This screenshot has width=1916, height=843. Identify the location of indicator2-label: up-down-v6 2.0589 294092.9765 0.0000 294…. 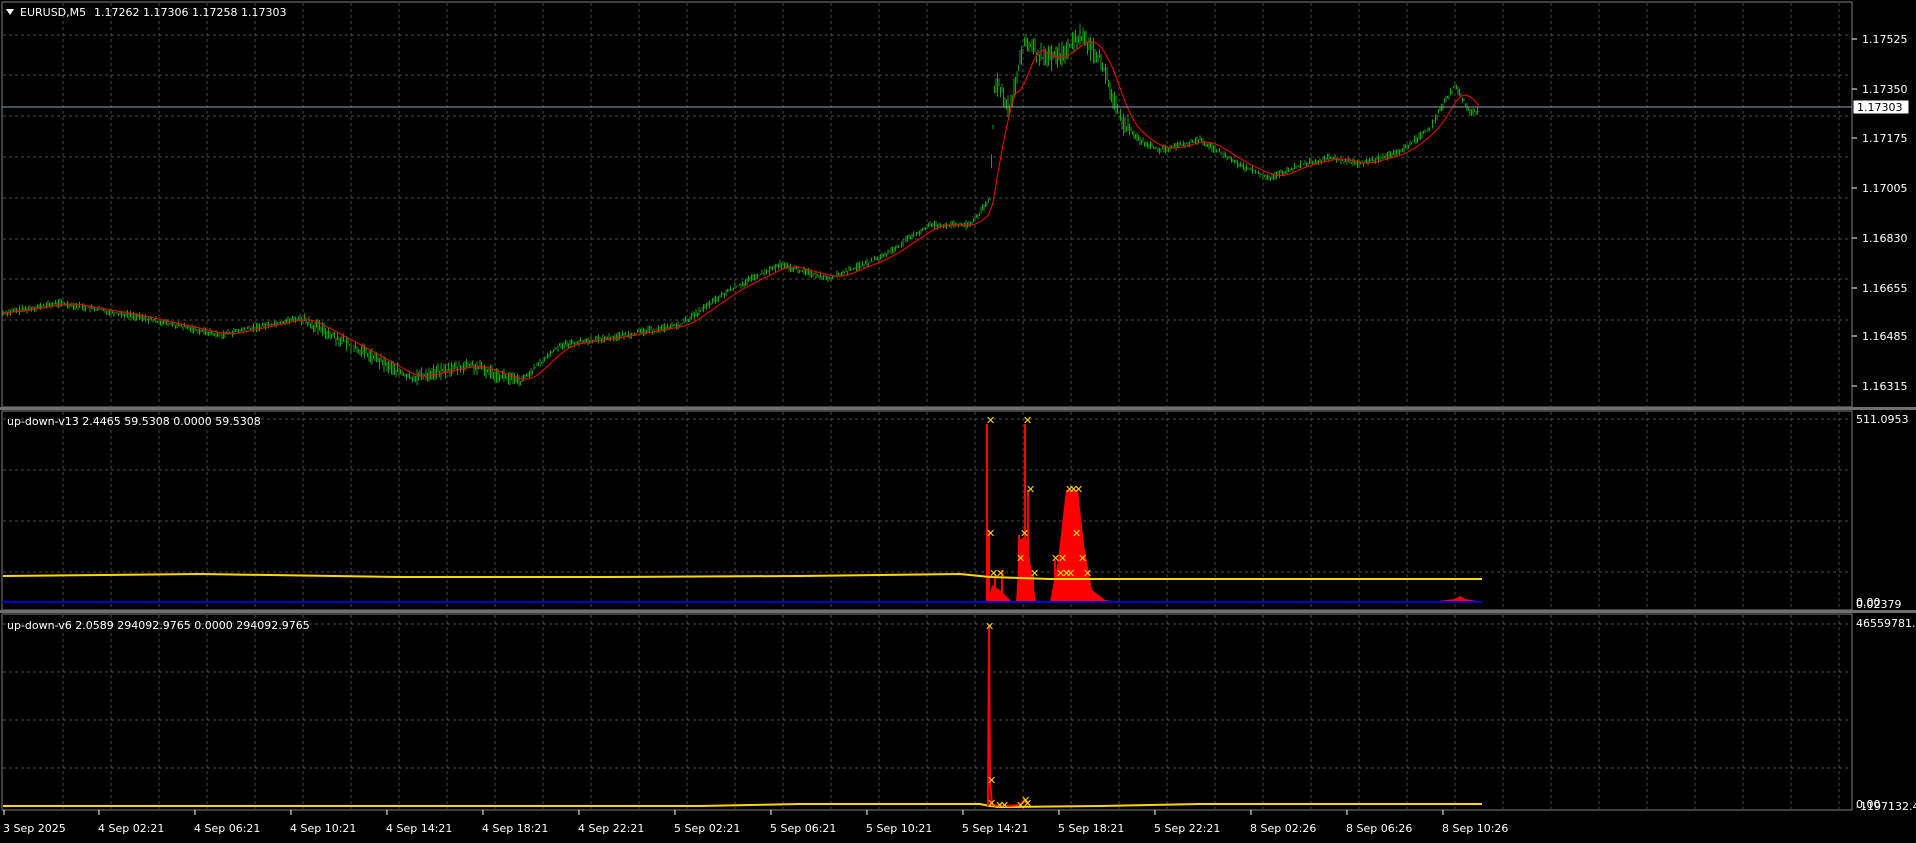
(158, 625).